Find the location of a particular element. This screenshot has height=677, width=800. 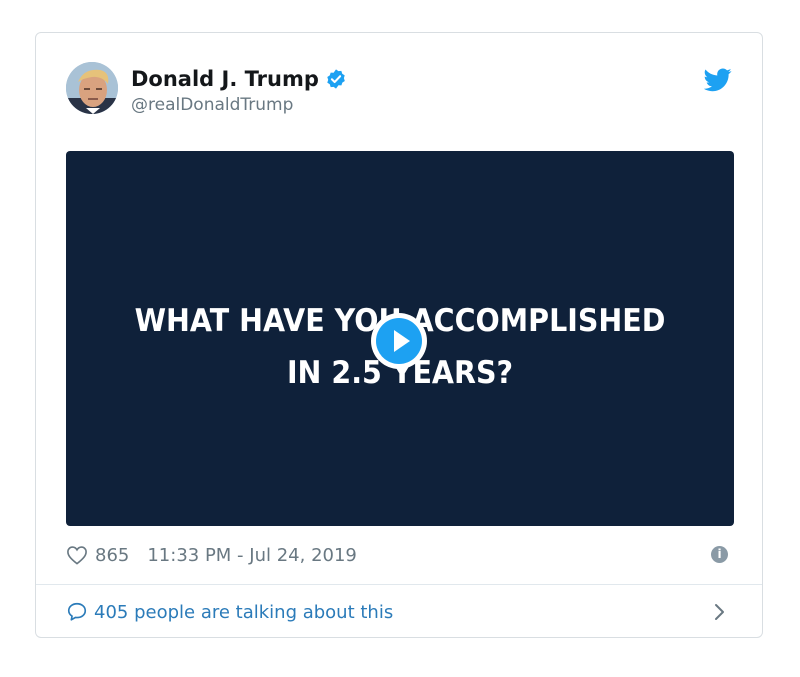

speech-bubble-icon is located at coordinates (77, 611).